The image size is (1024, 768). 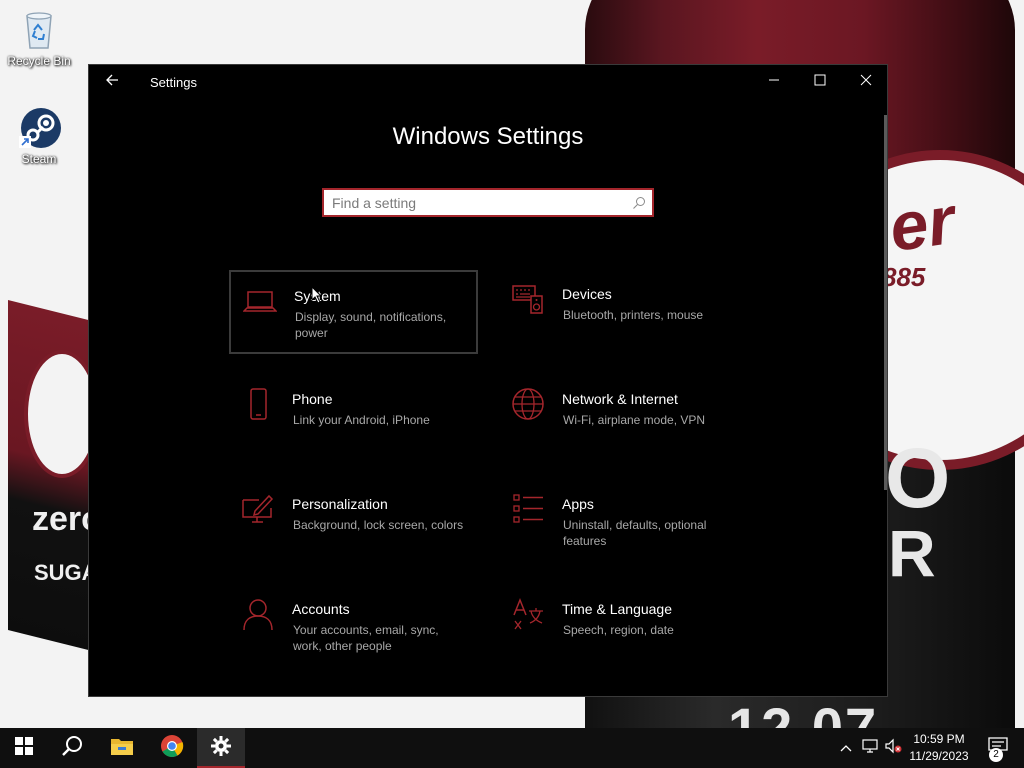 I want to click on steam-icon, so click(x=39, y=128).